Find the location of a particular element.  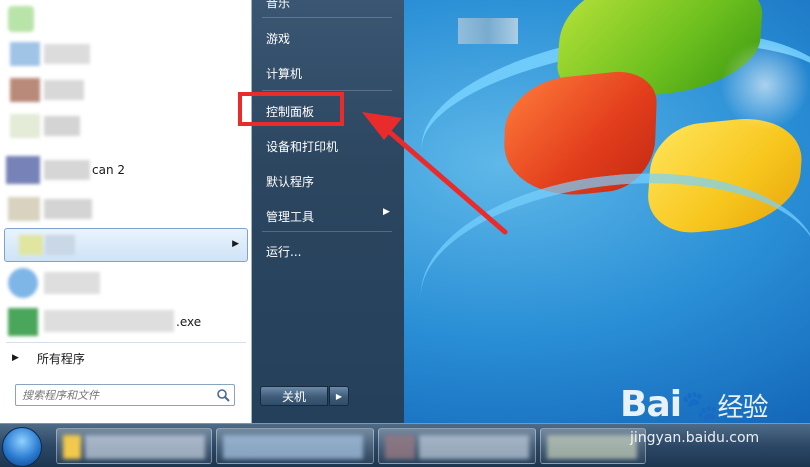

all-programs-label: 所有程序 is located at coordinates (60, 358).